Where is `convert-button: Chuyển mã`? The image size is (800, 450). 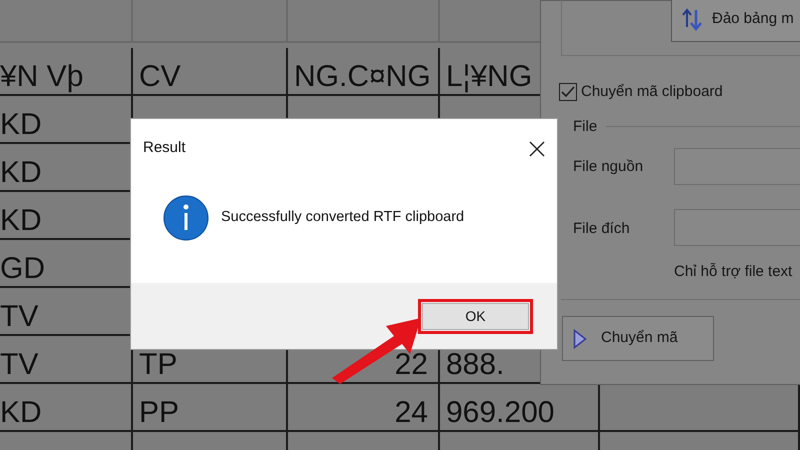 convert-button: Chuyển mã is located at coordinates (638, 338).